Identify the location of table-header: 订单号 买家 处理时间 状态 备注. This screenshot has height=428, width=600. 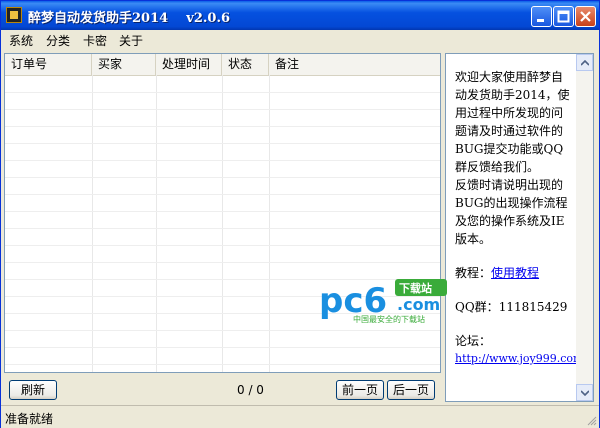
(222, 65).